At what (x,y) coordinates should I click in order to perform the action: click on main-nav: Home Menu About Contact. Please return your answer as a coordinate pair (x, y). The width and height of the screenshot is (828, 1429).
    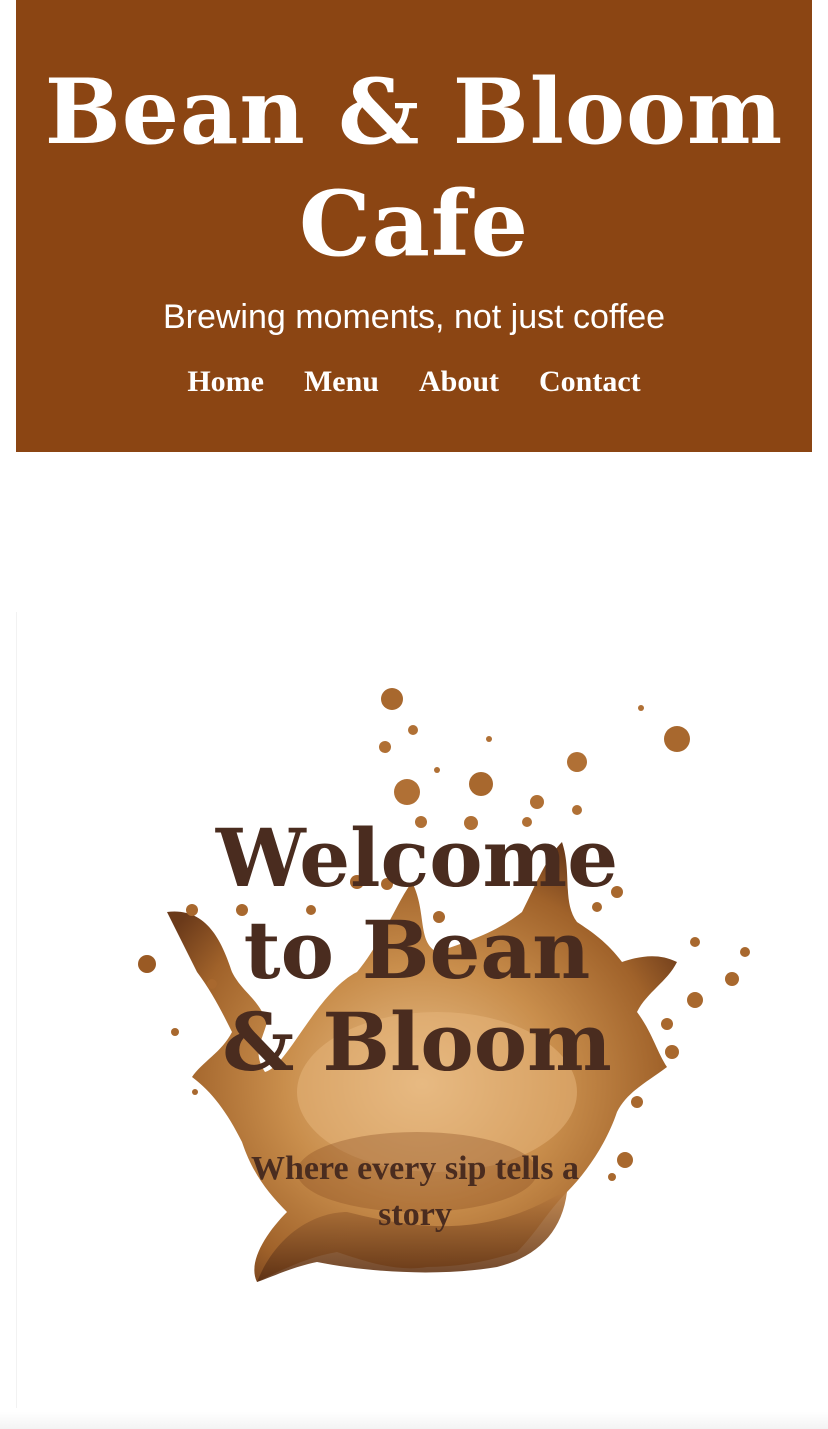
    Looking at the image, I should click on (414, 382).